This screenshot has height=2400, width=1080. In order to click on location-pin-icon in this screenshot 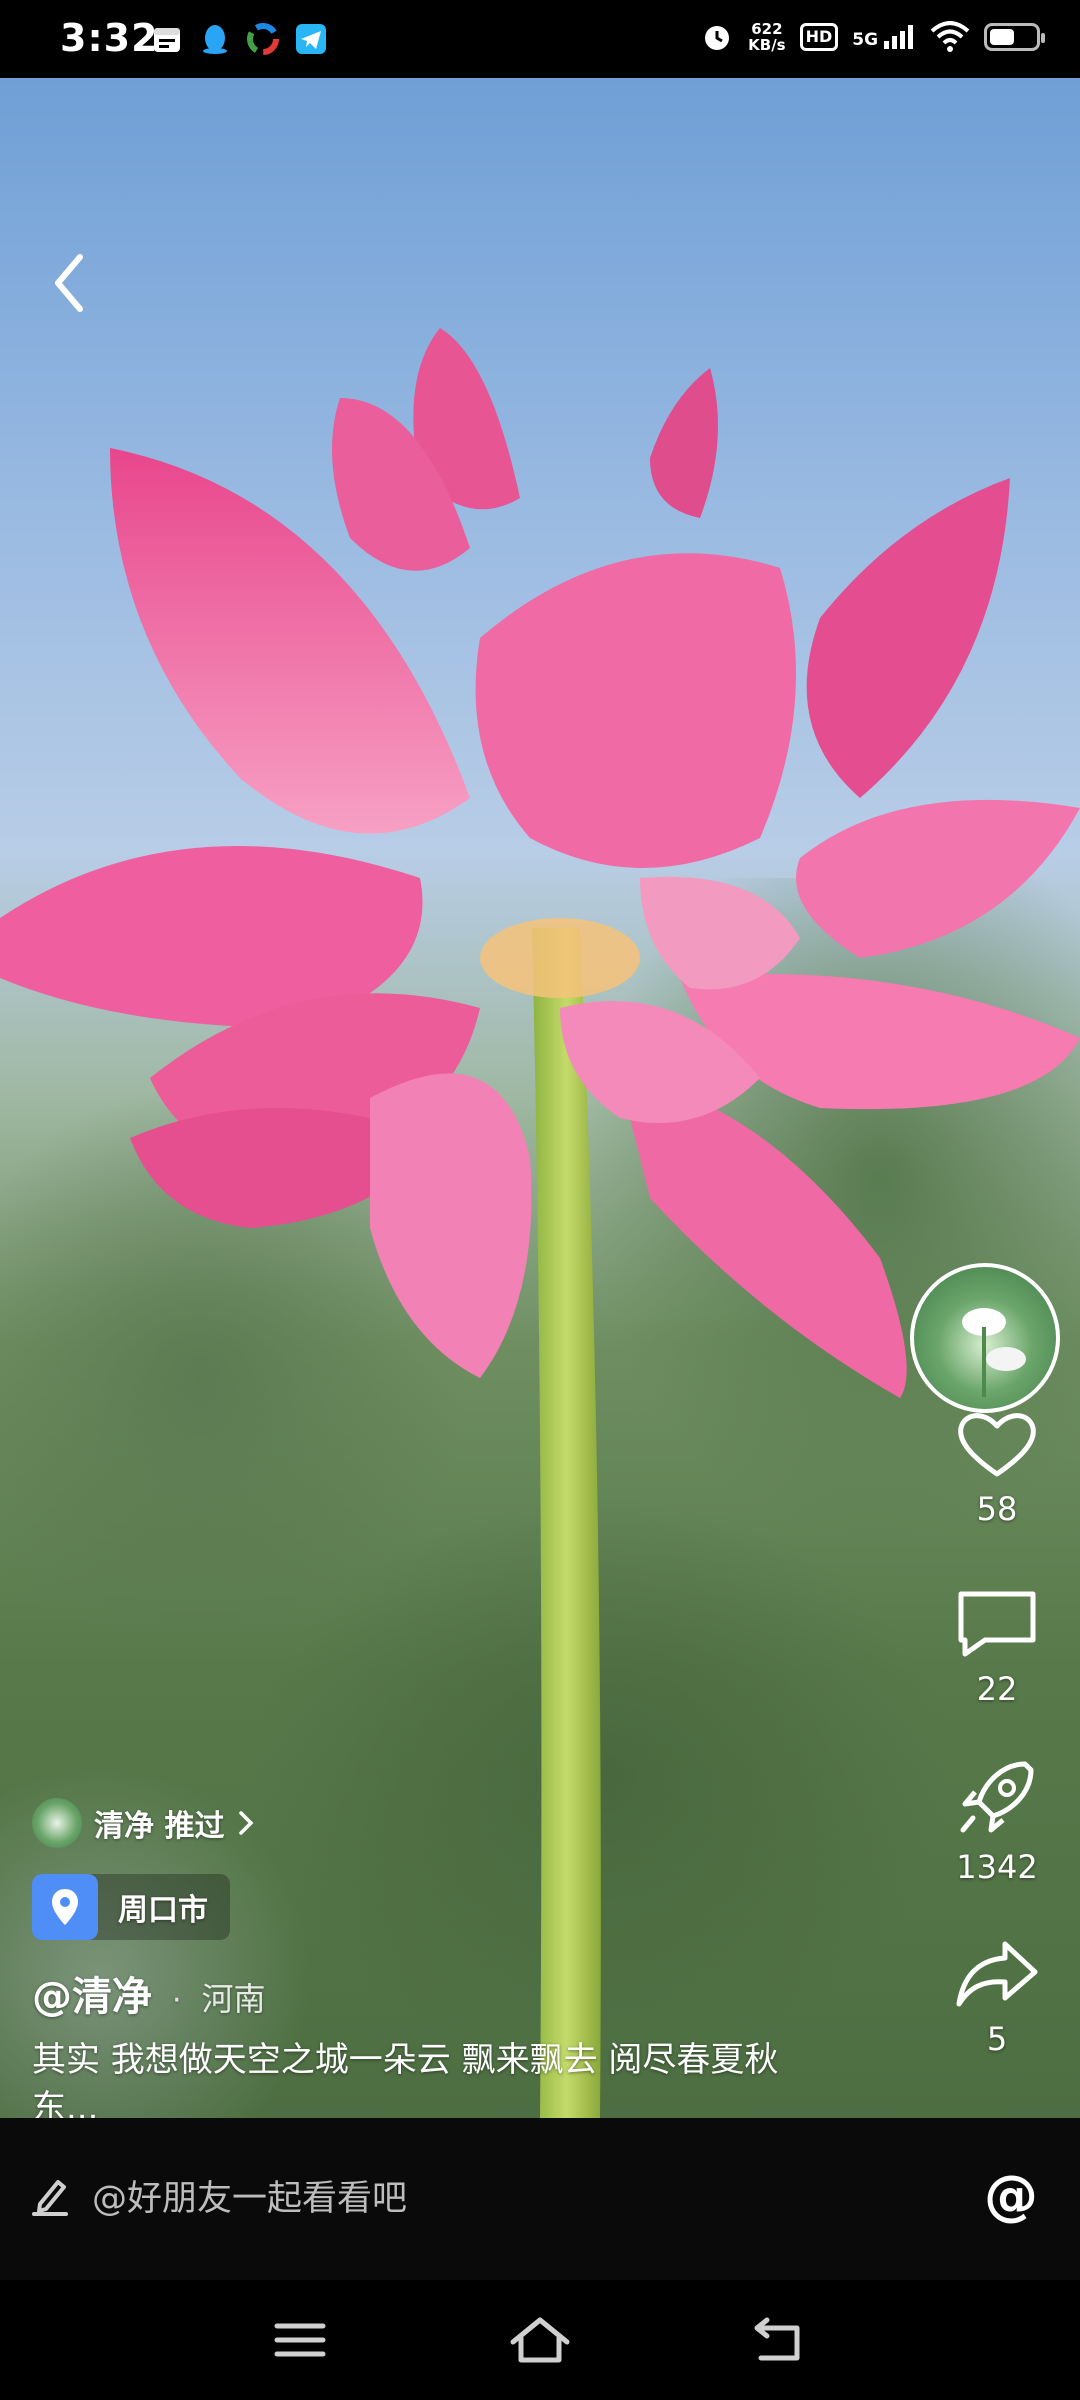, I will do `click(65, 1907)`.